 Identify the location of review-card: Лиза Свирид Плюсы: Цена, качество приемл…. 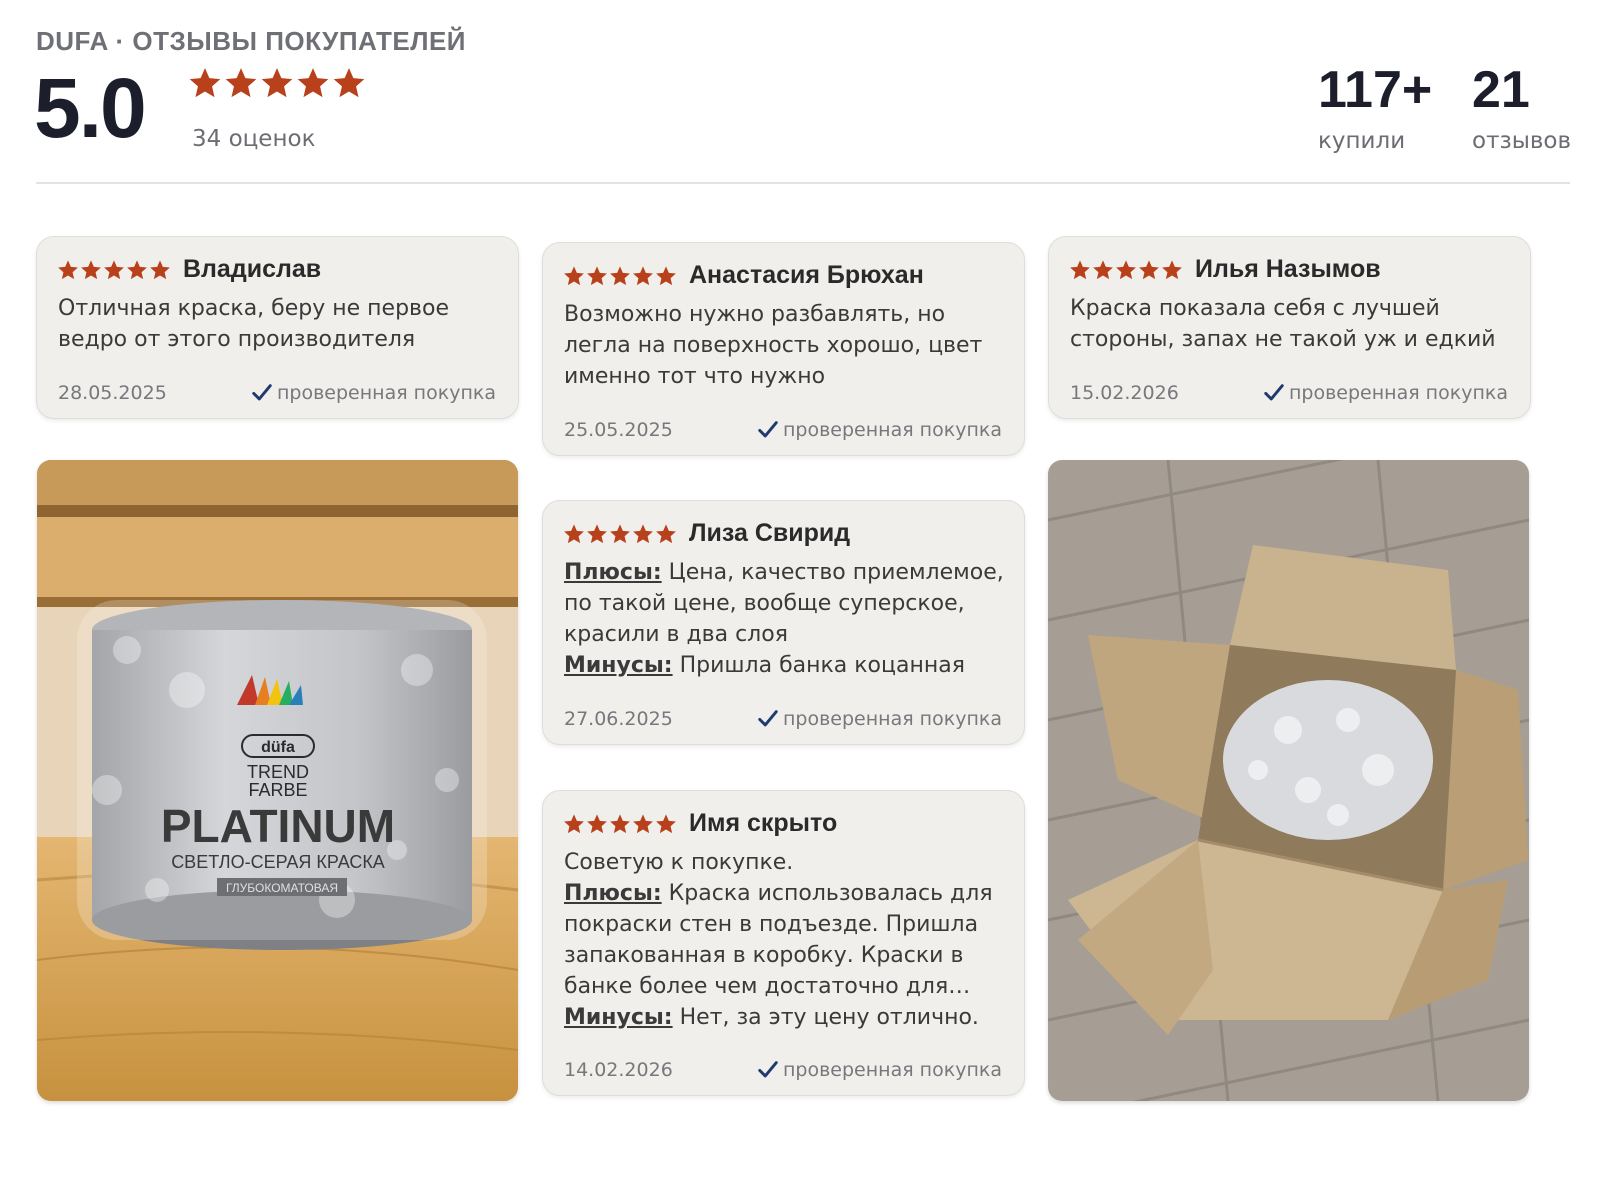
(783, 622).